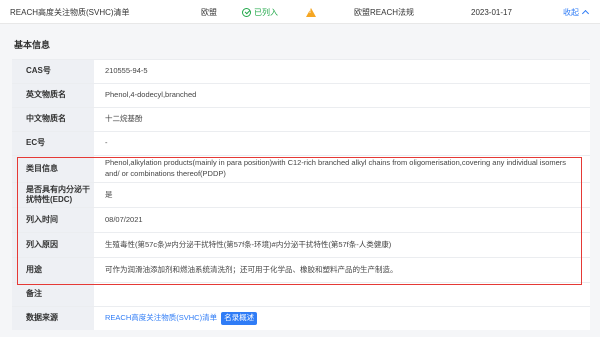  What do you see at coordinates (53, 318) in the screenshot?
I see `row-label: 数据来源` at bounding box center [53, 318].